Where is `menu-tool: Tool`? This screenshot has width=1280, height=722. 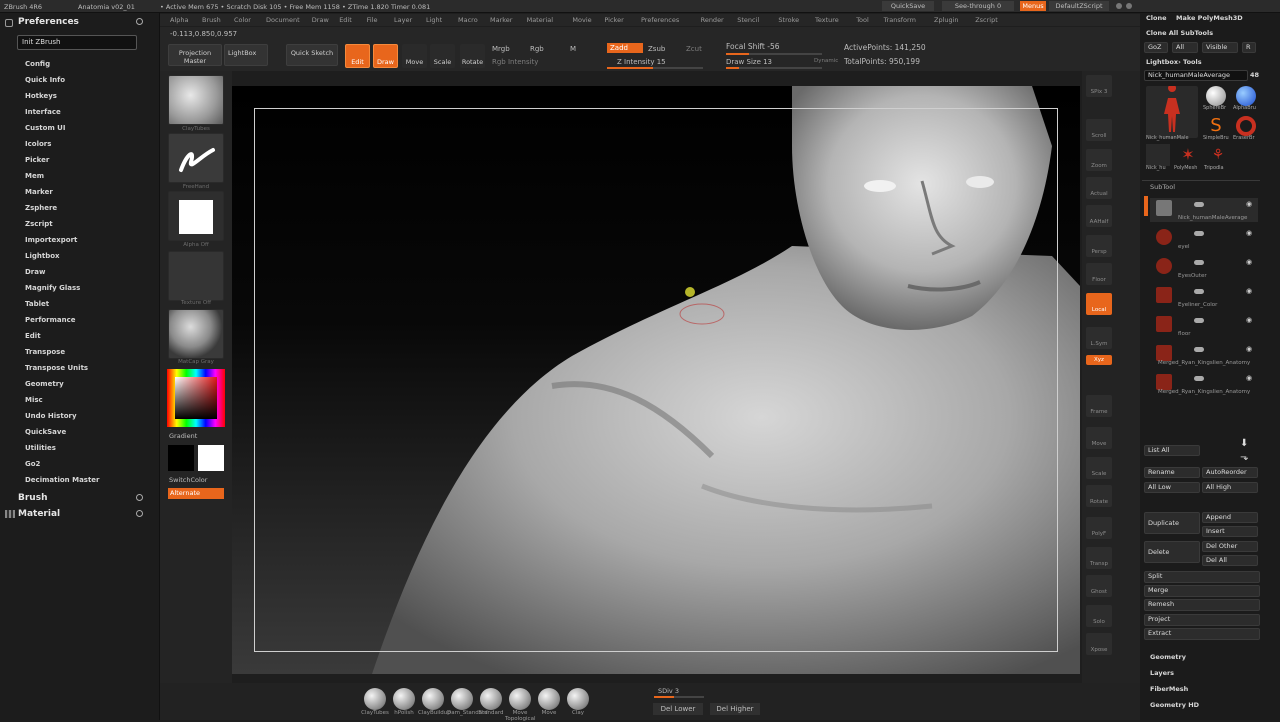 menu-tool: Tool is located at coordinates (862, 20).